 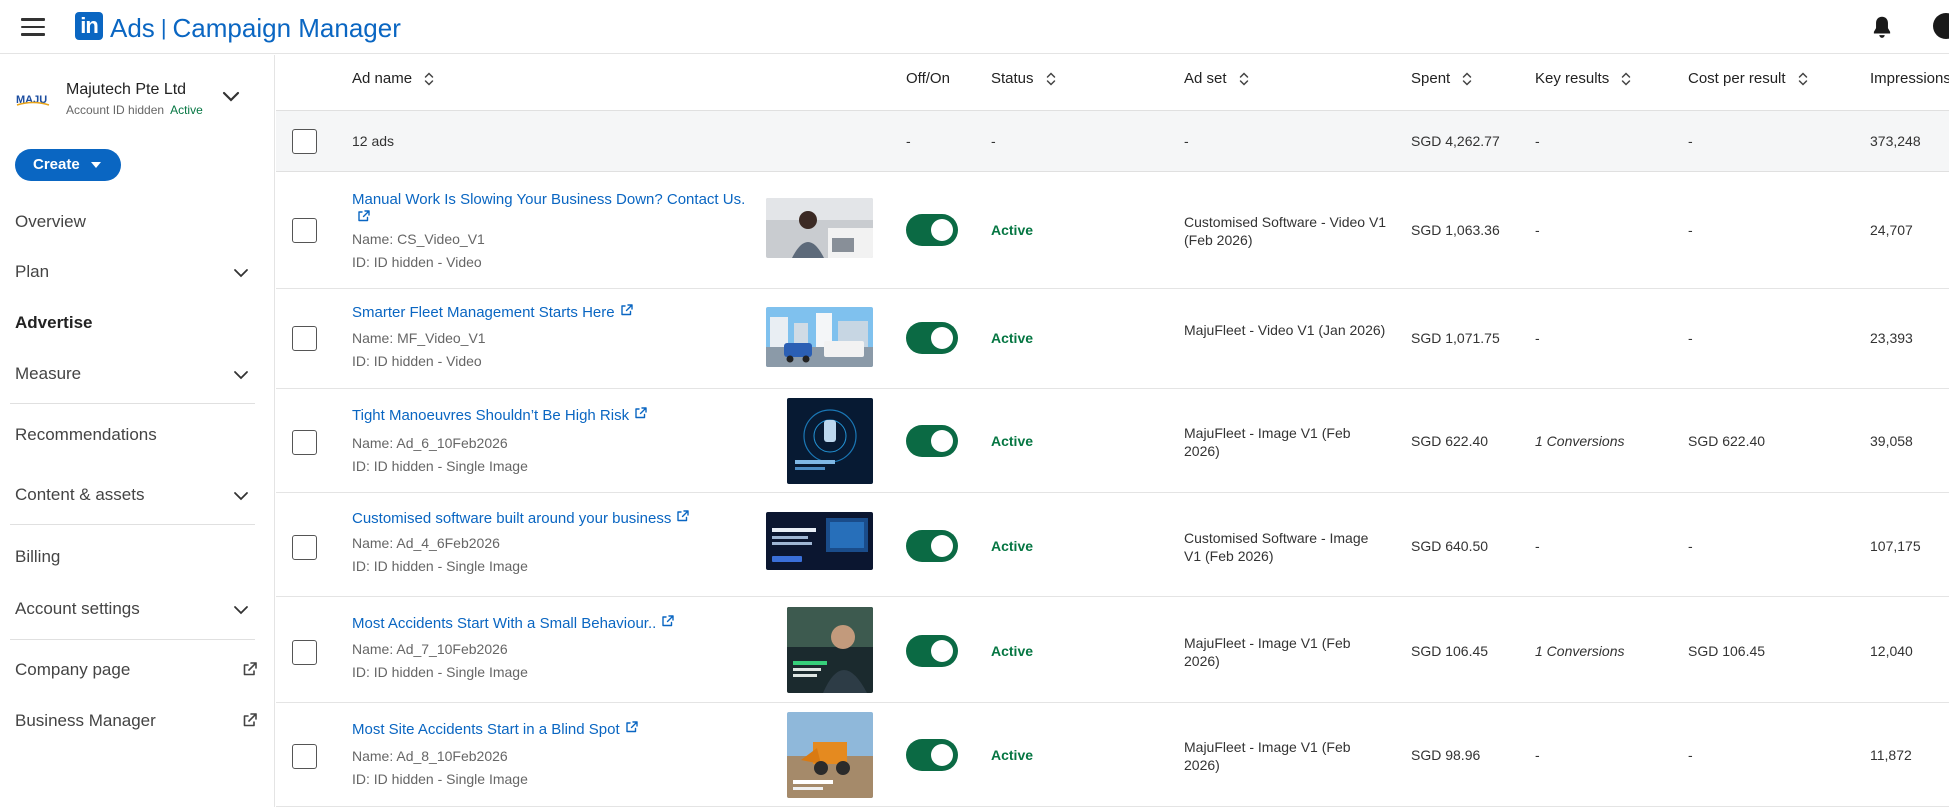 I want to click on ad-title-link: Smarter Fleet Management Starts Here, so click(x=552, y=312).